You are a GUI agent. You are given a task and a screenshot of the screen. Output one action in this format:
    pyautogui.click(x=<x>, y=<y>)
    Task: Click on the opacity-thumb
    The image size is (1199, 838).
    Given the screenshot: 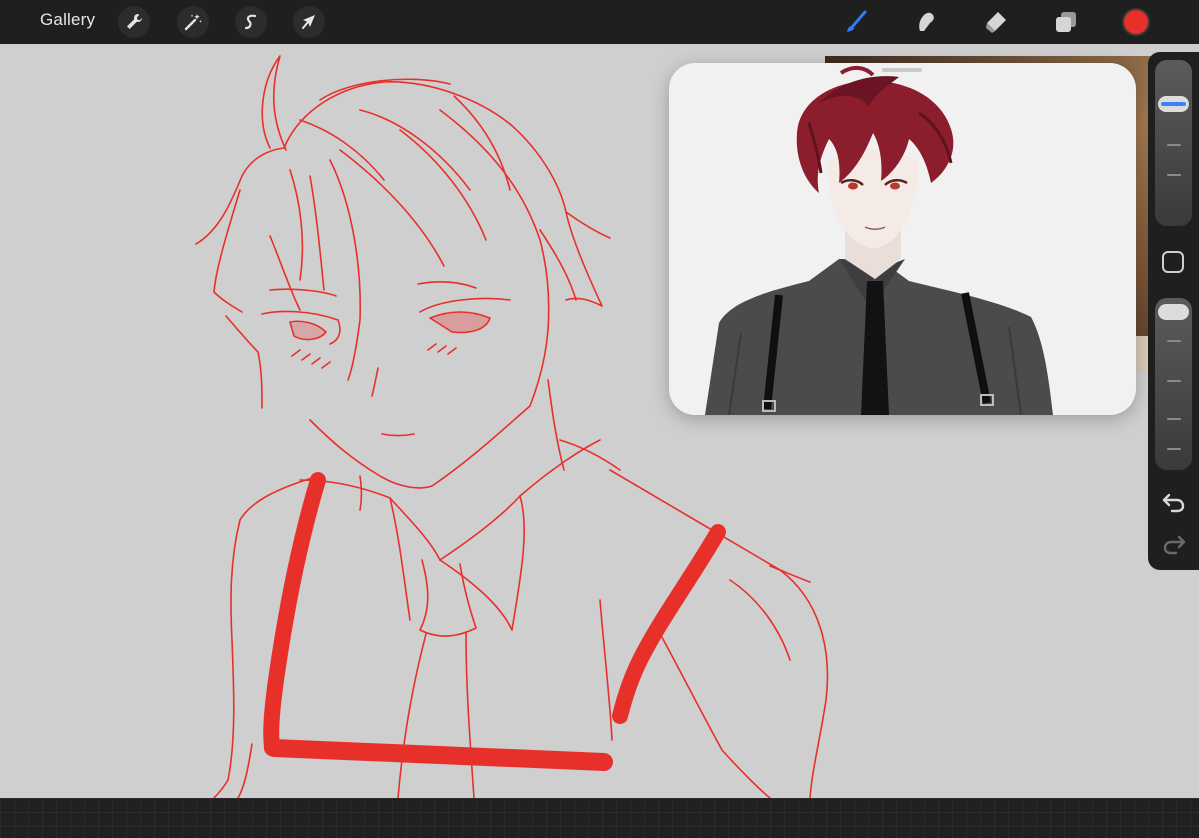 What is the action you would take?
    pyautogui.click(x=1173, y=312)
    